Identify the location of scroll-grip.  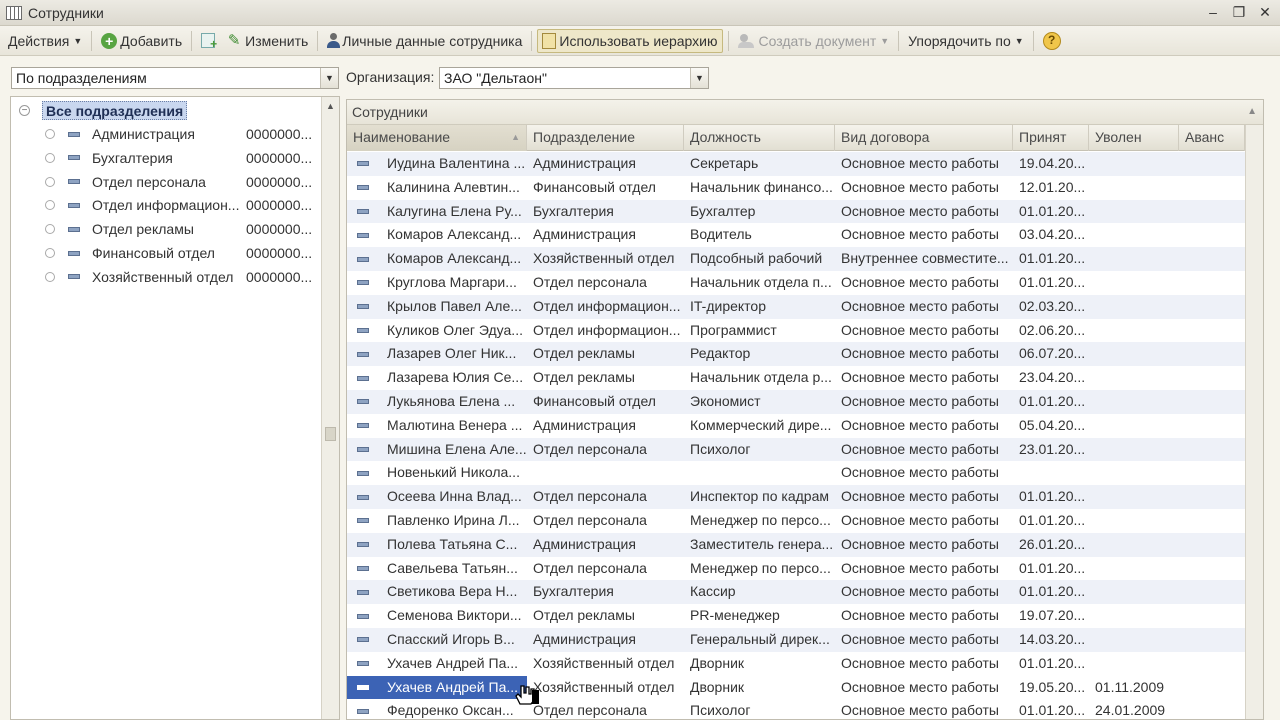
(330, 434).